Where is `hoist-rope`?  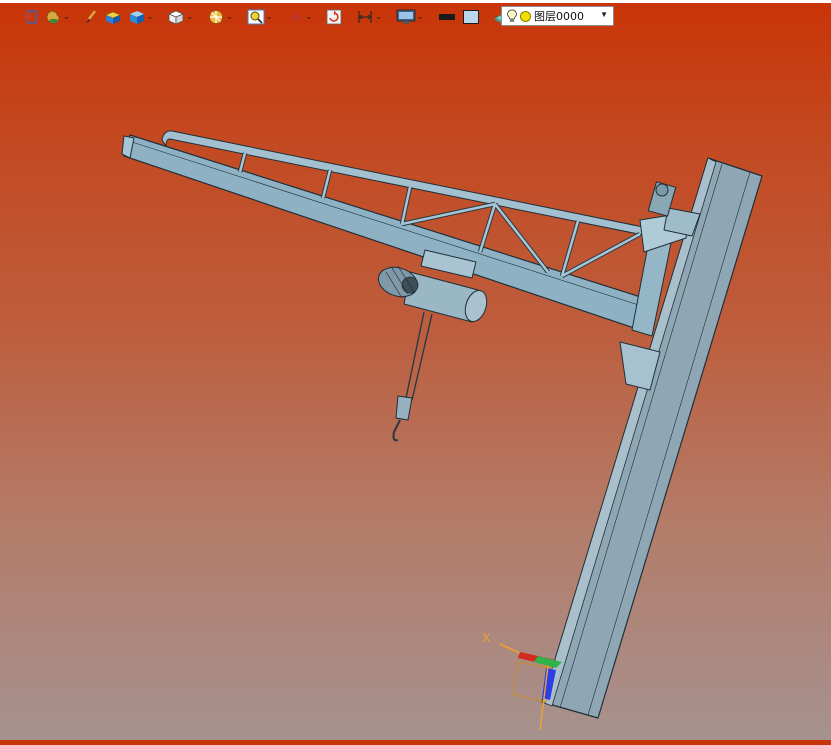
hoist-rope is located at coordinates (419, 356).